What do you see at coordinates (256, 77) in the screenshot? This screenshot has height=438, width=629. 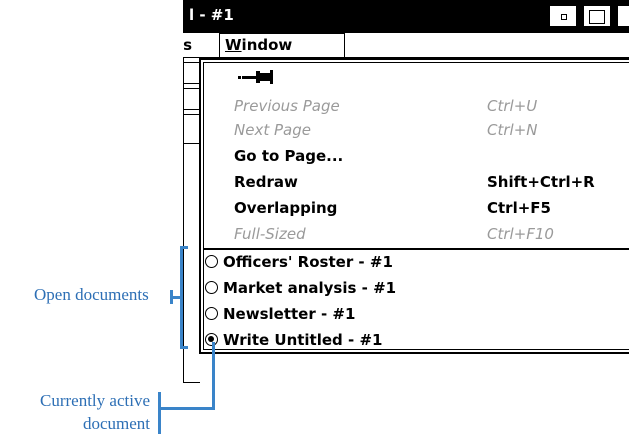 I see `pushpin-icon` at bounding box center [256, 77].